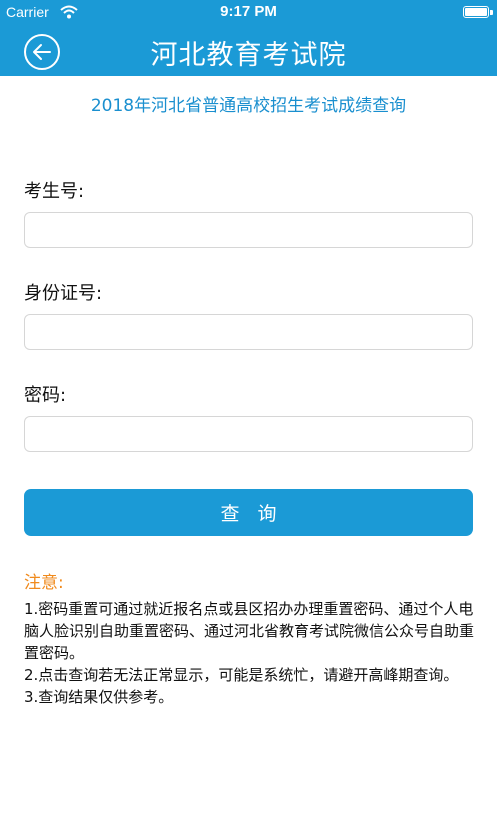 The width and height of the screenshot is (497, 833). What do you see at coordinates (63, 293) in the screenshot?
I see `id-number-label: 身份证号:` at bounding box center [63, 293].